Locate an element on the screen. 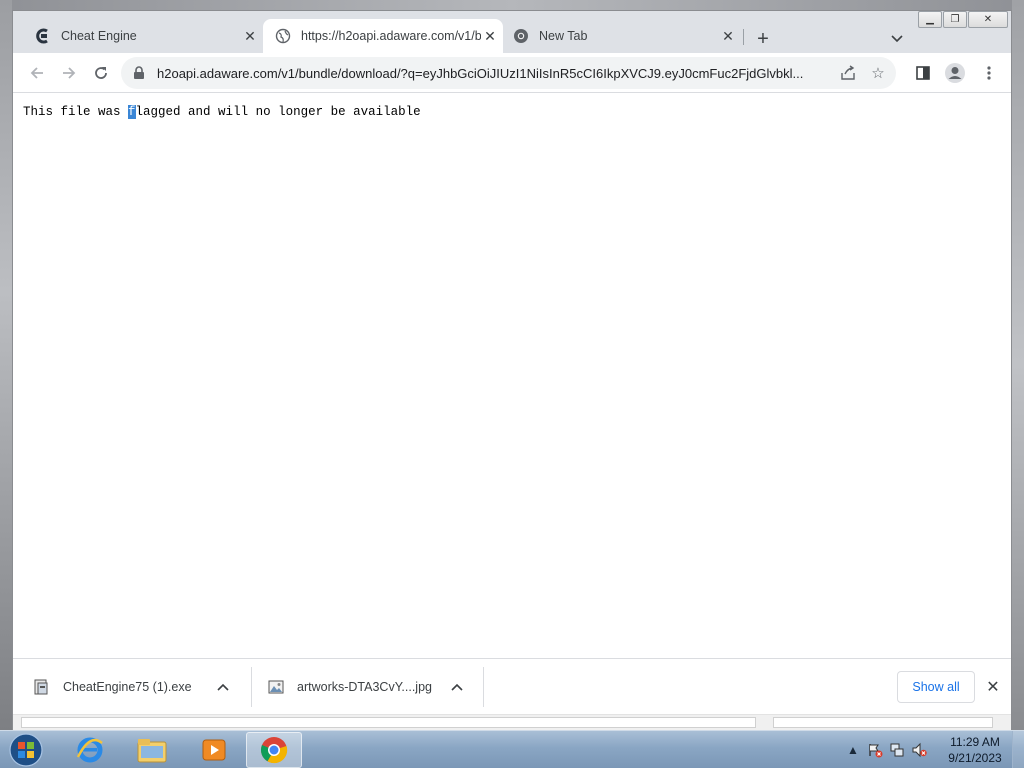 The image size is (1024, 768). lock-icon is located at coordinates (140, 73).